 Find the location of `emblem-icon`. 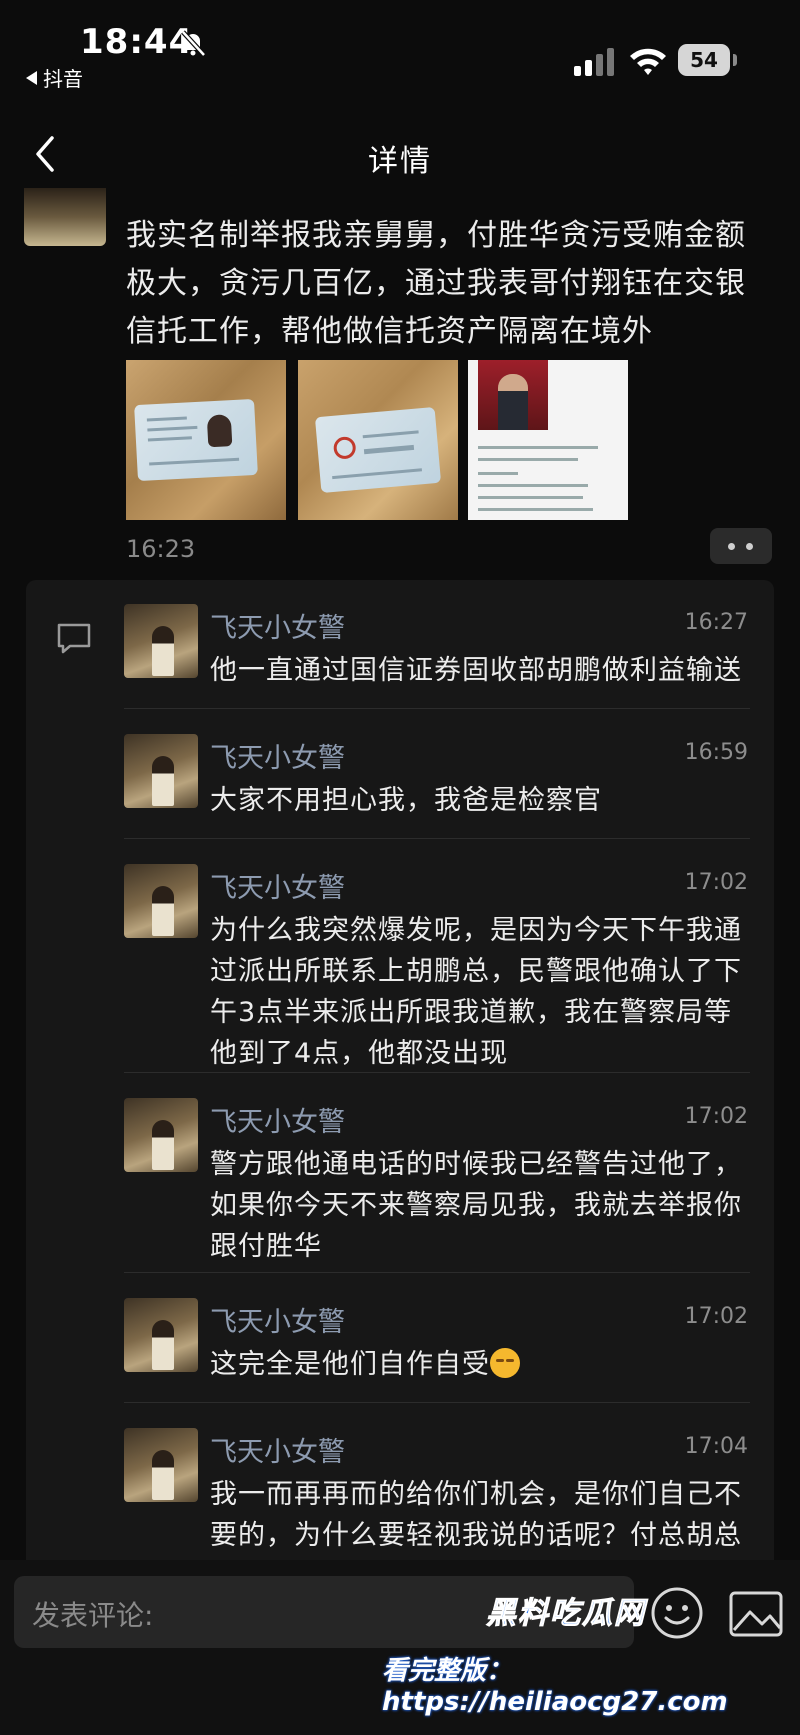

emblem-icon is located at coordinates (344, 447).